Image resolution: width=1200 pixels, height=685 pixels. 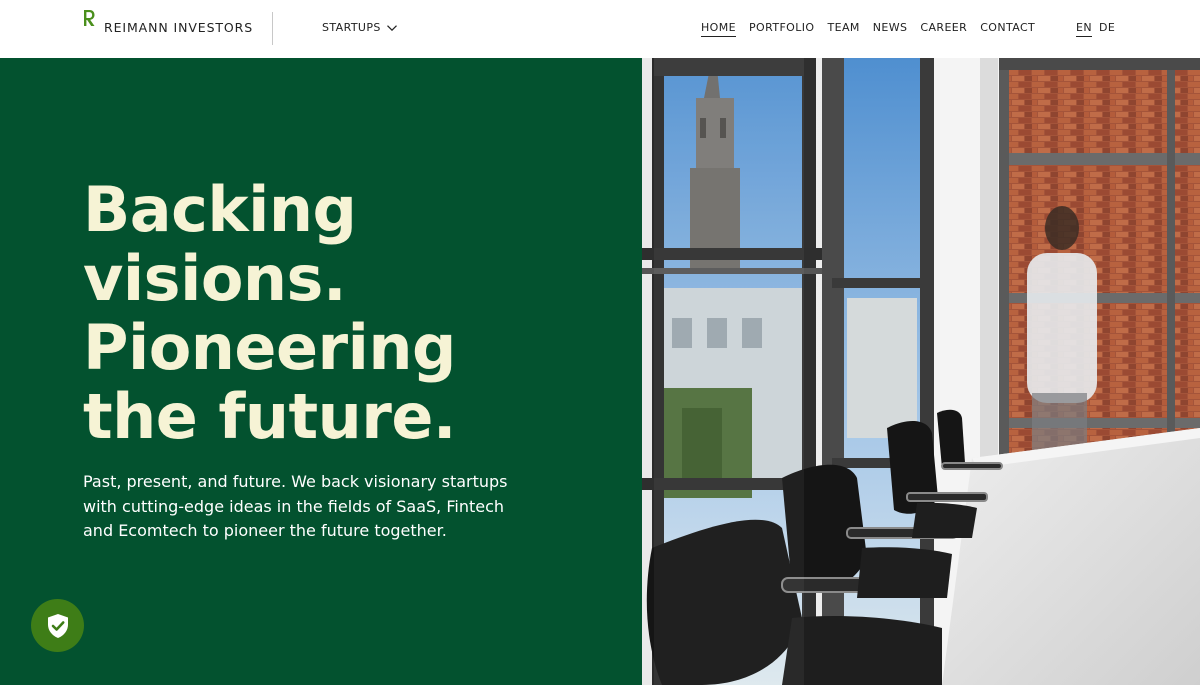 I want to click on main-nav: HOME PORTFOLIO TEAM NEWS CAREER CONTACT, so click(x=874, y=29).